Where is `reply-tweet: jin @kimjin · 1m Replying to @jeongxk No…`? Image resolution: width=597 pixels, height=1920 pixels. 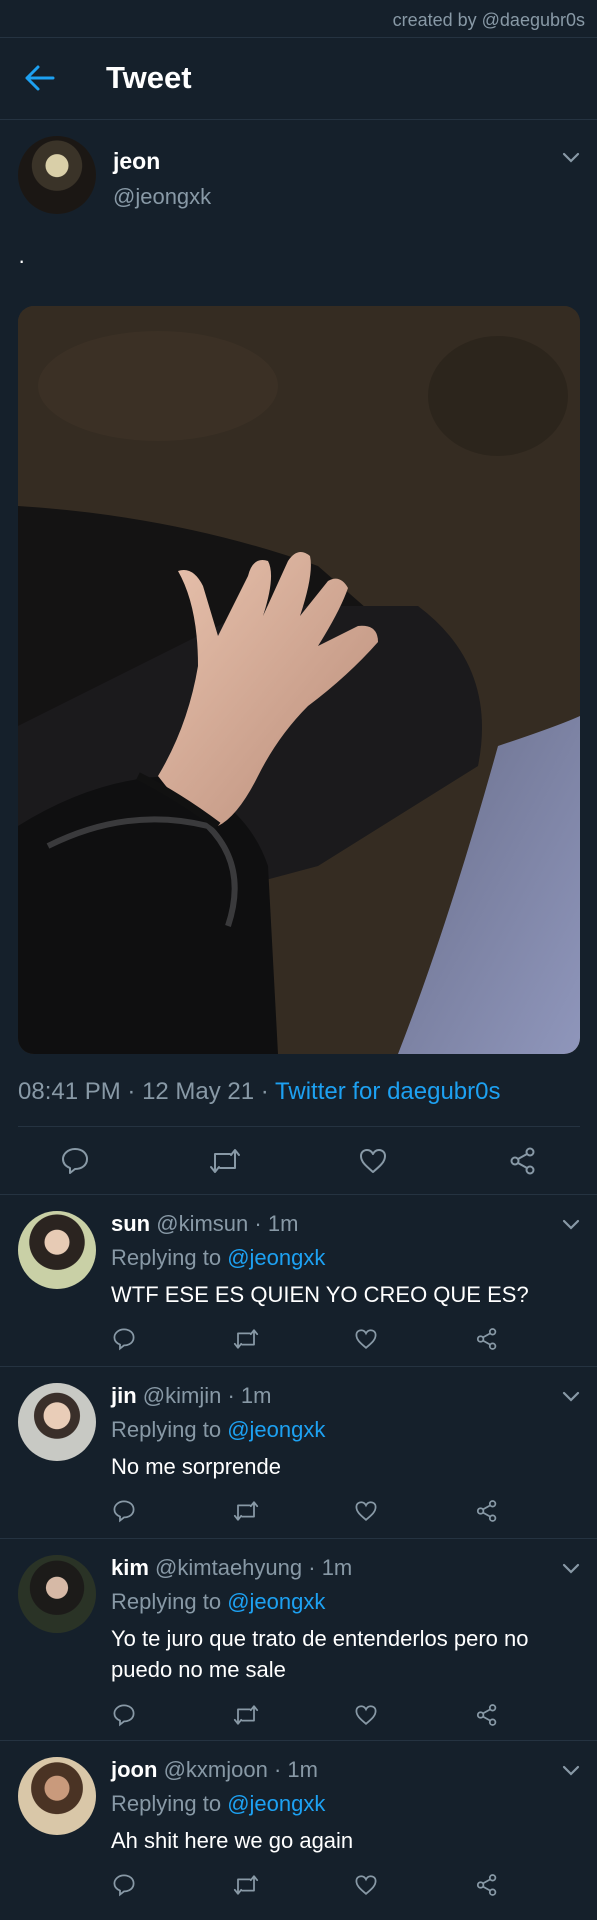 reply-tweet: jin @kimjin · 1m Replying to @jeongxk No… is located at coordinates (298, 1452).